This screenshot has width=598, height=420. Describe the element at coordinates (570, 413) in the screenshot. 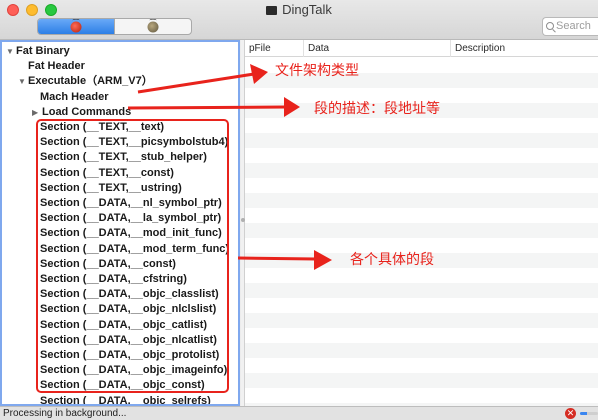

I see `stop-processing-button: ✕` at that location.